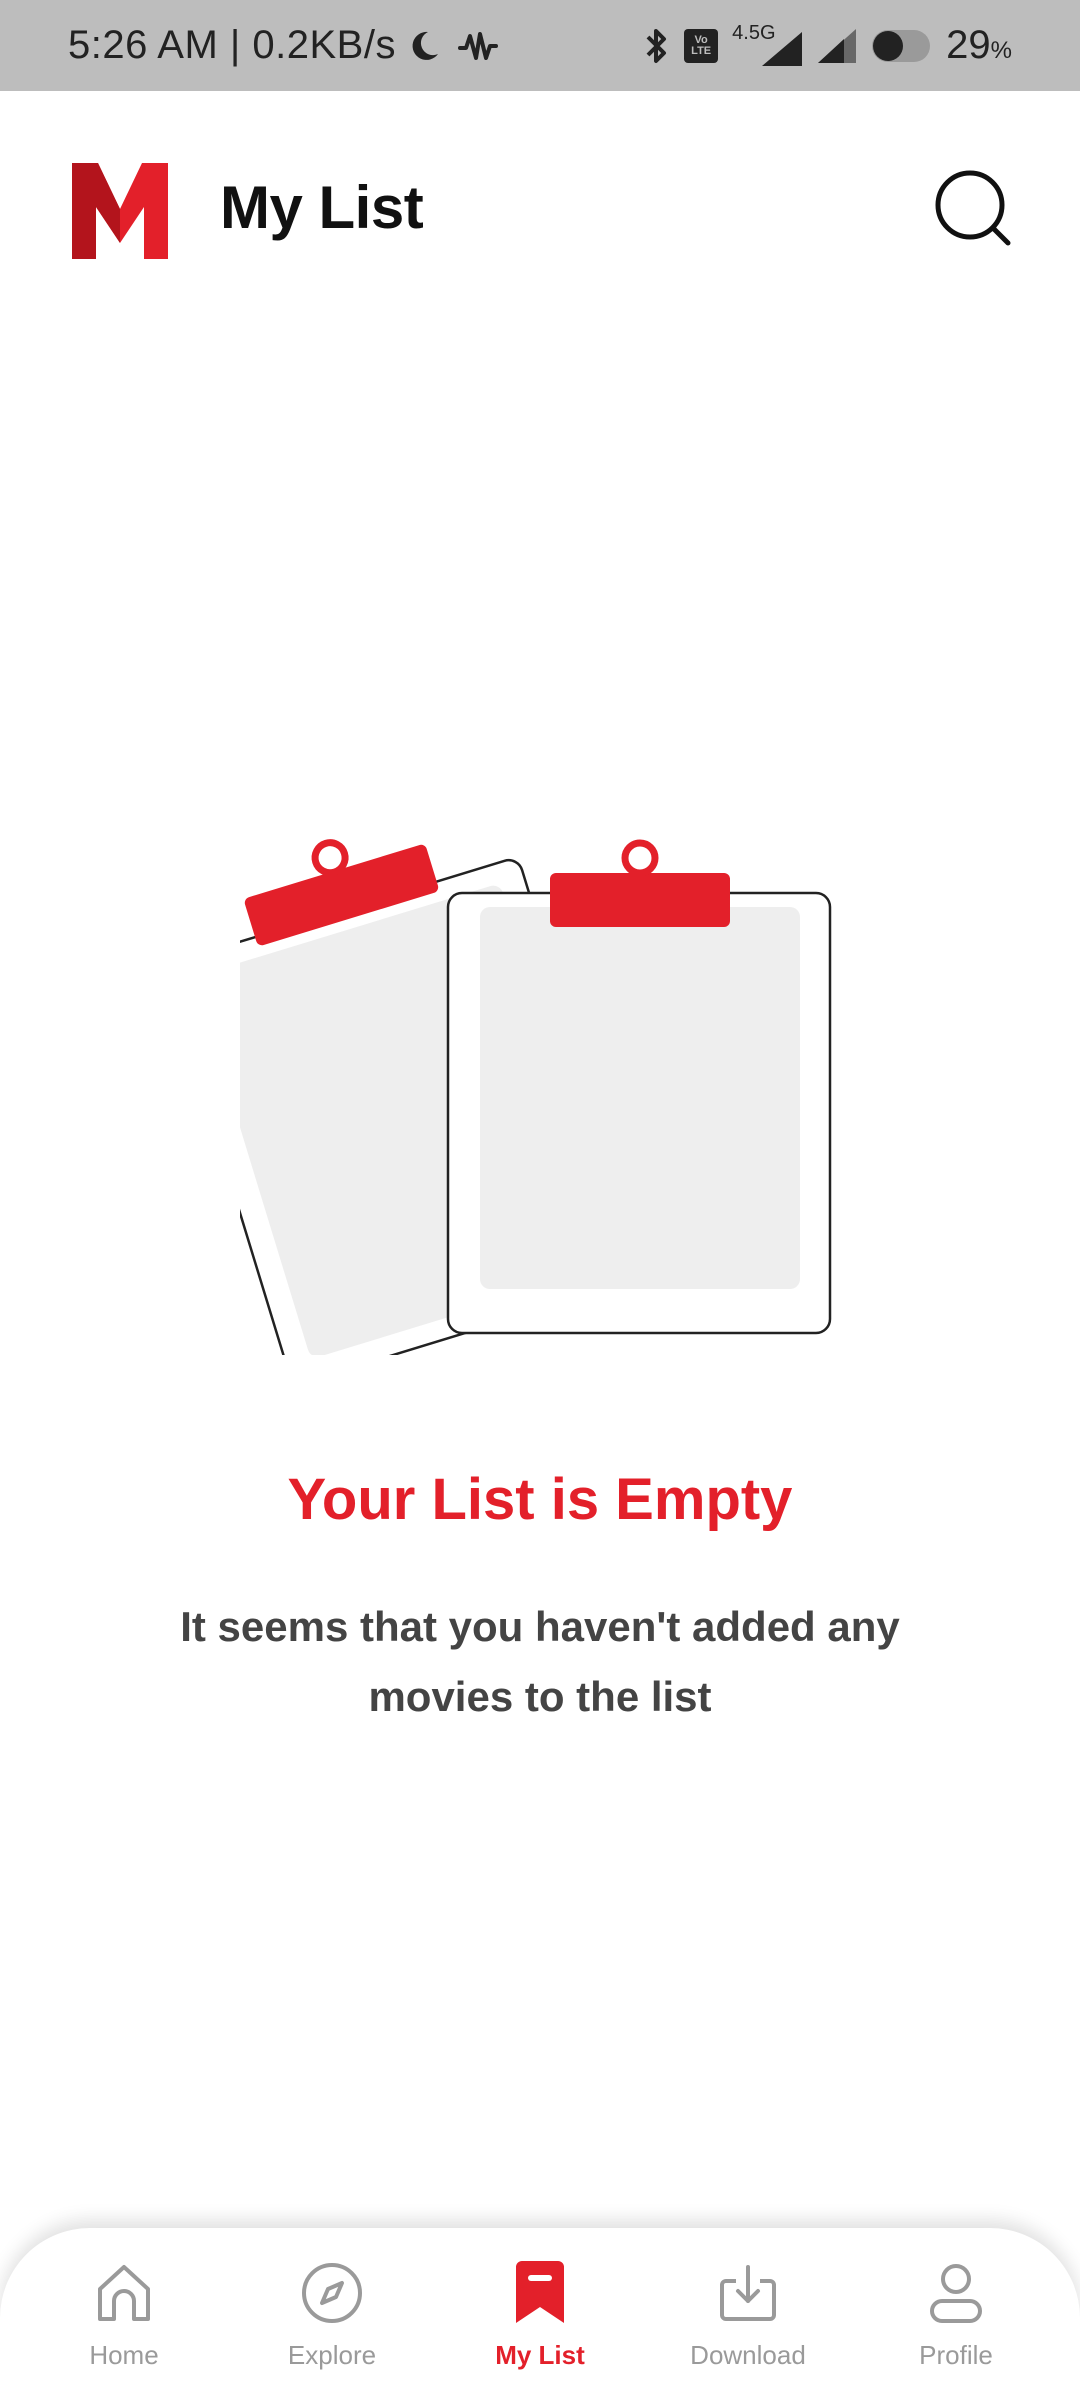 Image resolution: width=1080 pixels, height=2400 pixels. Describe the element at coordinates (452, 46) in the screenshot. I see `status-icons-left` at that location.